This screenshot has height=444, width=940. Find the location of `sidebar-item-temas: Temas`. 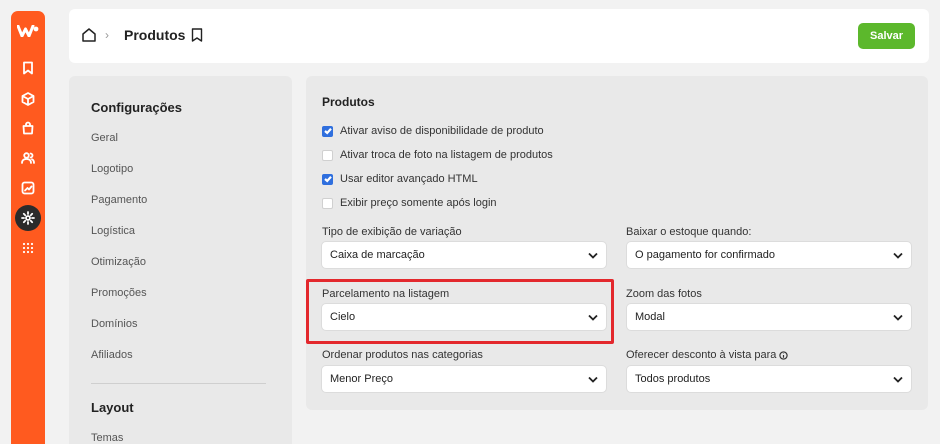

sidebar-item-temas: Temas is located at coordinates (107, 438).